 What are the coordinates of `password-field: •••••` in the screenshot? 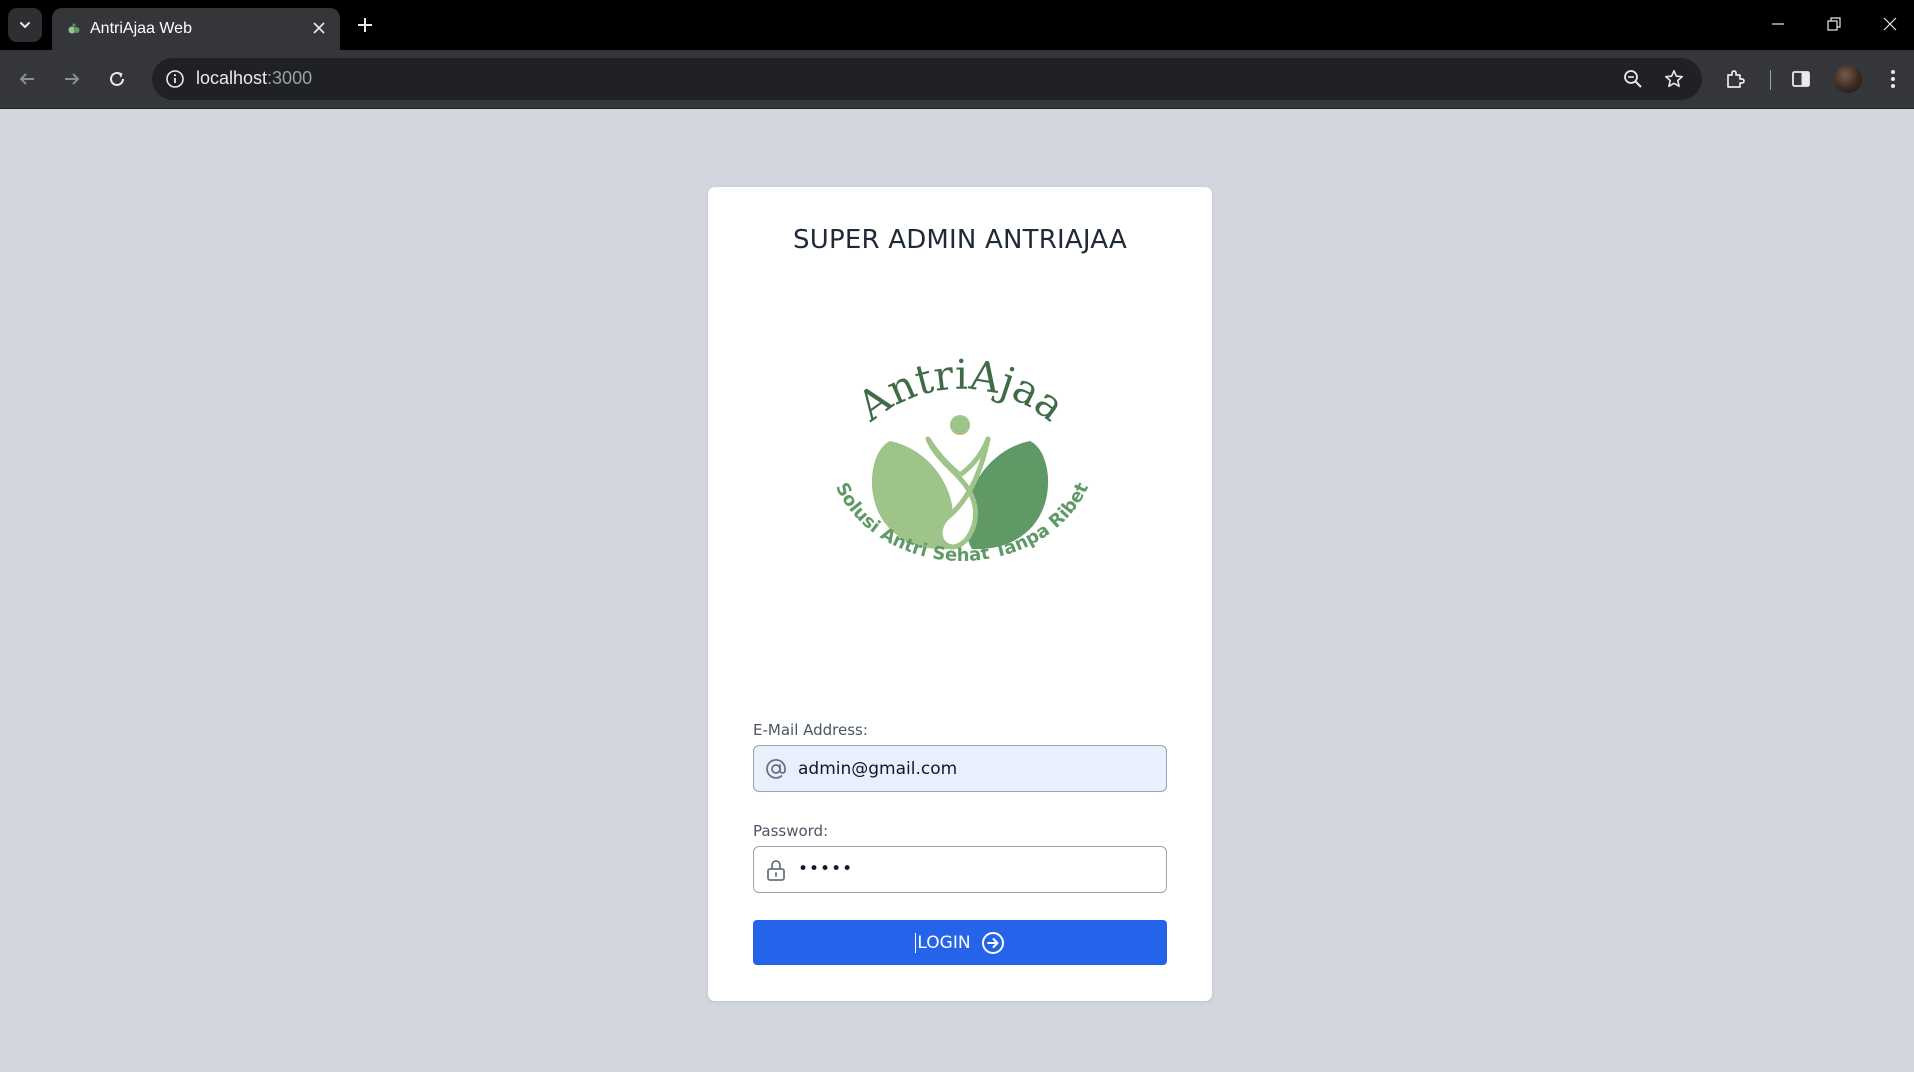 It's located at (960, 869).